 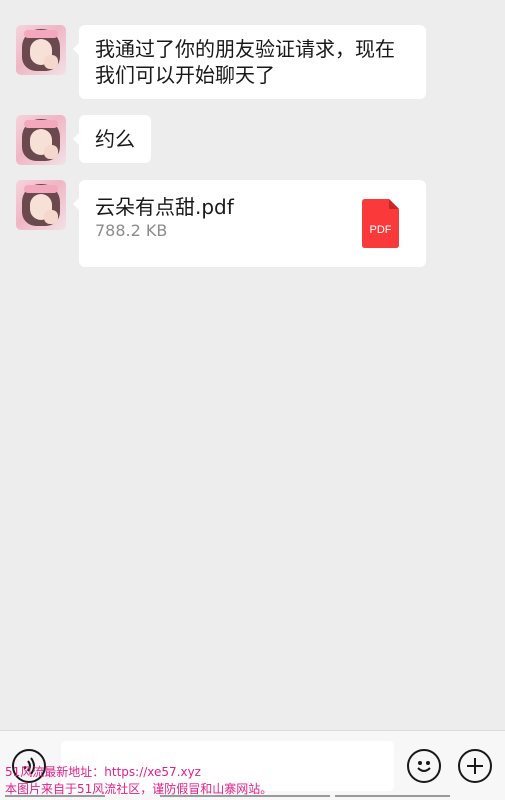 What do you see at coordinates (245, 49) in the screenshot?
I see `message-text-line: 我通过了你的朋友验证请求，现在` at bounding box center [245, 49].